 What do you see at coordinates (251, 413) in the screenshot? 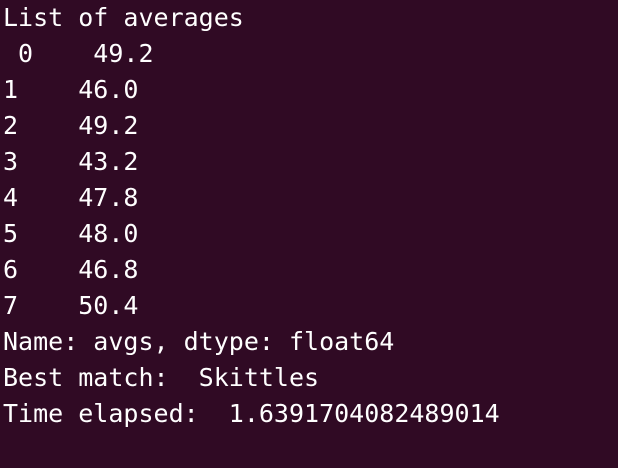
I see `terminal-line-time-elapsed: Time elapsed: 1.6391704082489014` at bounding box center [251, 413].